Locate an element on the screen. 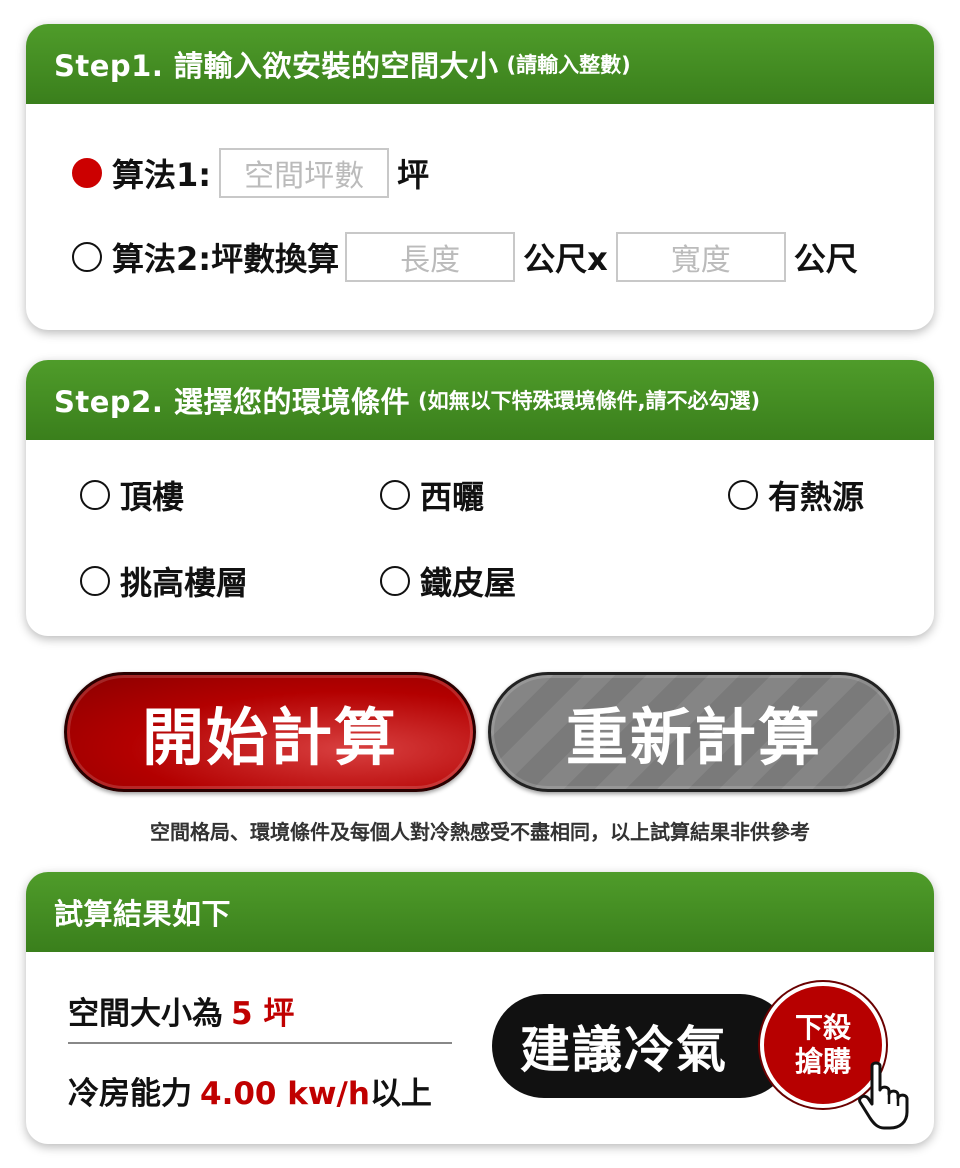 The height and width of the screenshot is (1168, 960). option-label: 鐵皮屋 is located at coordinates (468, 583).